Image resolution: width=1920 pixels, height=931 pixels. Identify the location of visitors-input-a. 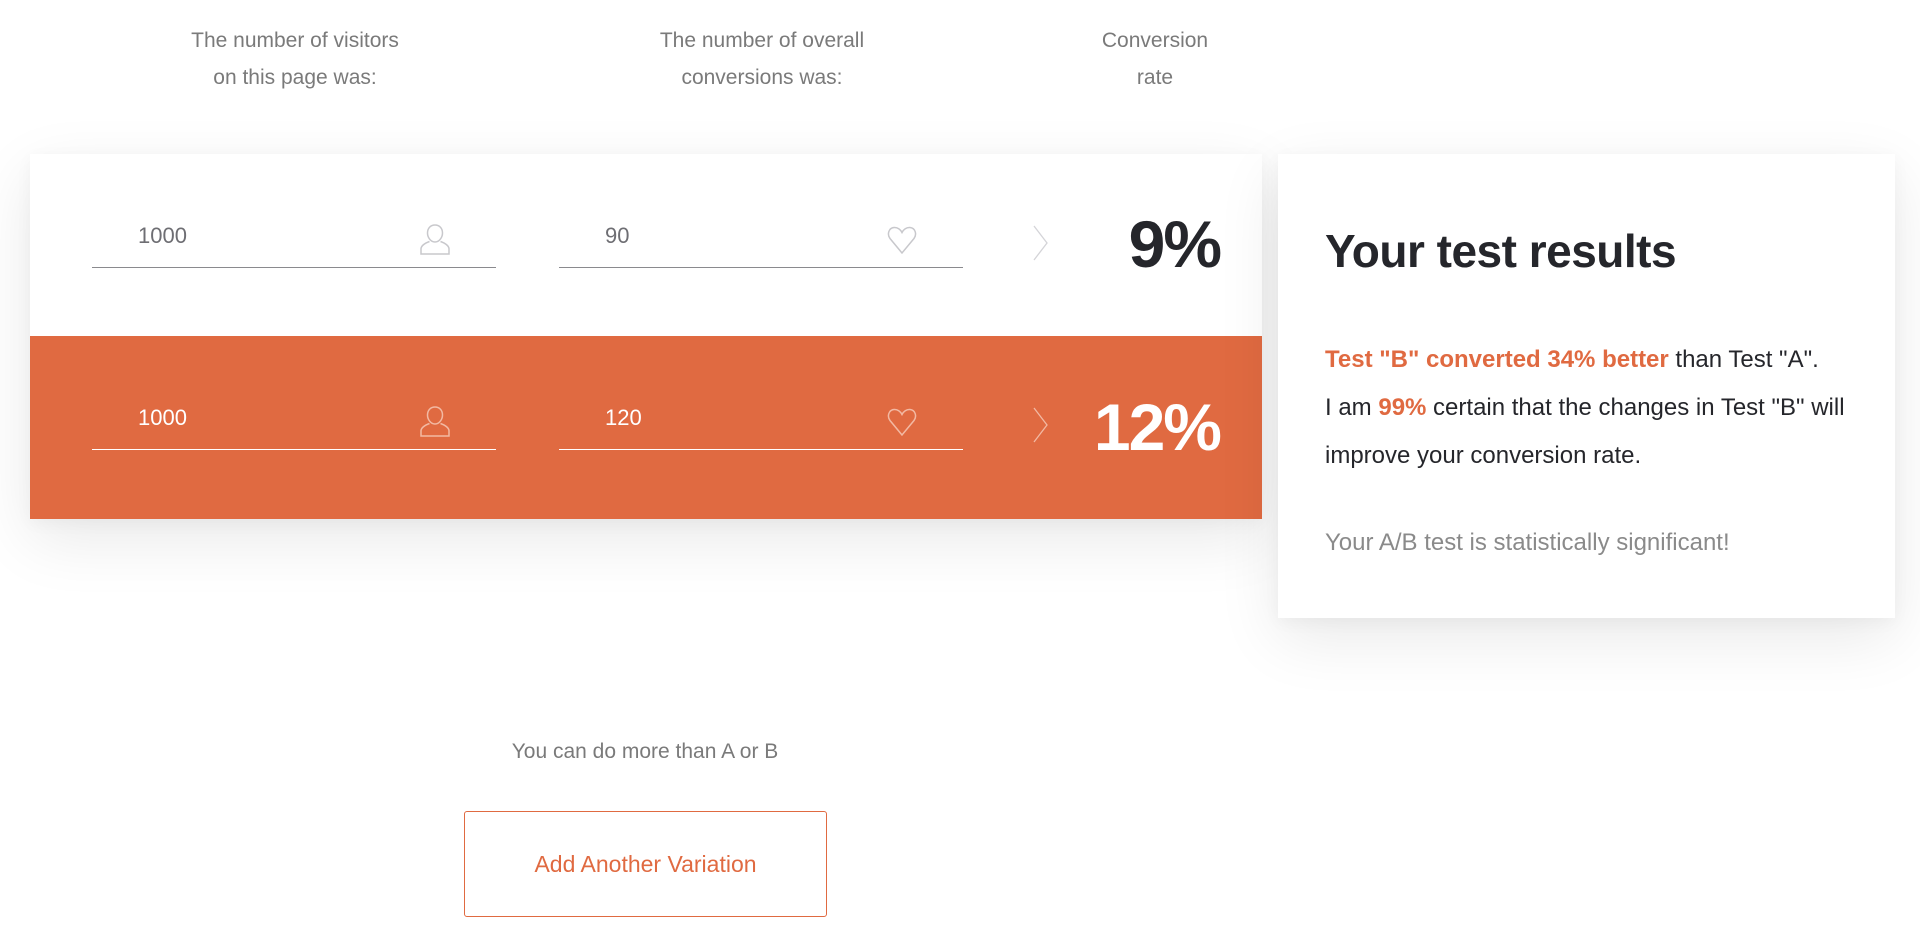
(262, 236).